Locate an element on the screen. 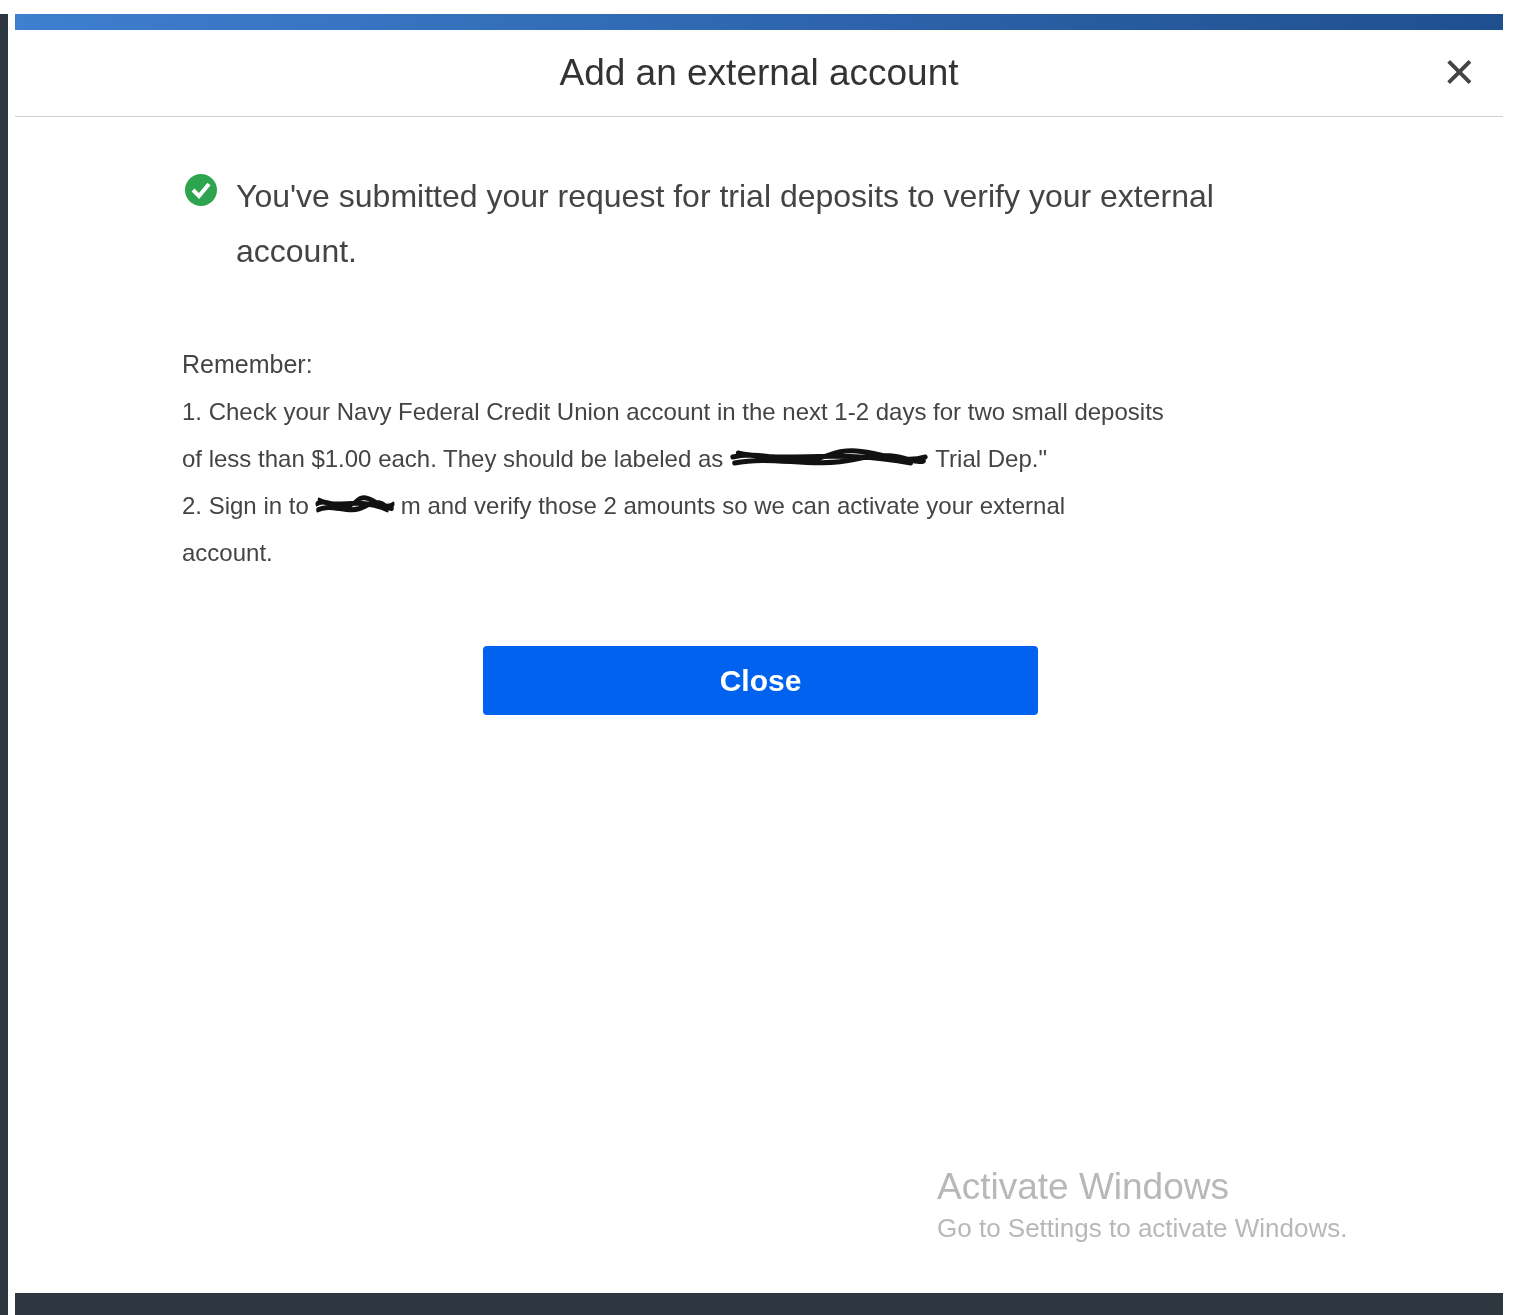  remember-label: Remember: is located at coordinates (248, 364).